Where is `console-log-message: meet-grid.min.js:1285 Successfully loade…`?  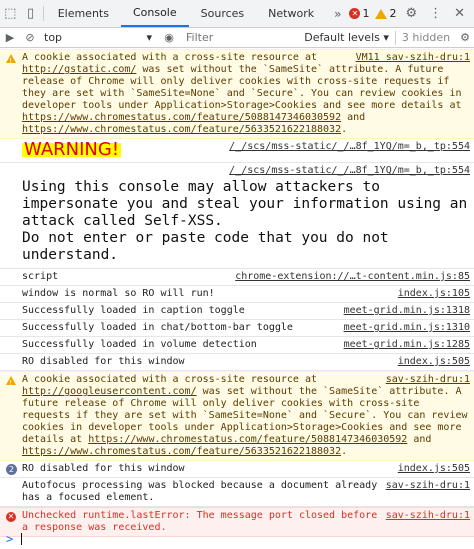
console-log-message: meet-grid.min.js:1285 Successfully loade… is located at coordinates (237, 345).